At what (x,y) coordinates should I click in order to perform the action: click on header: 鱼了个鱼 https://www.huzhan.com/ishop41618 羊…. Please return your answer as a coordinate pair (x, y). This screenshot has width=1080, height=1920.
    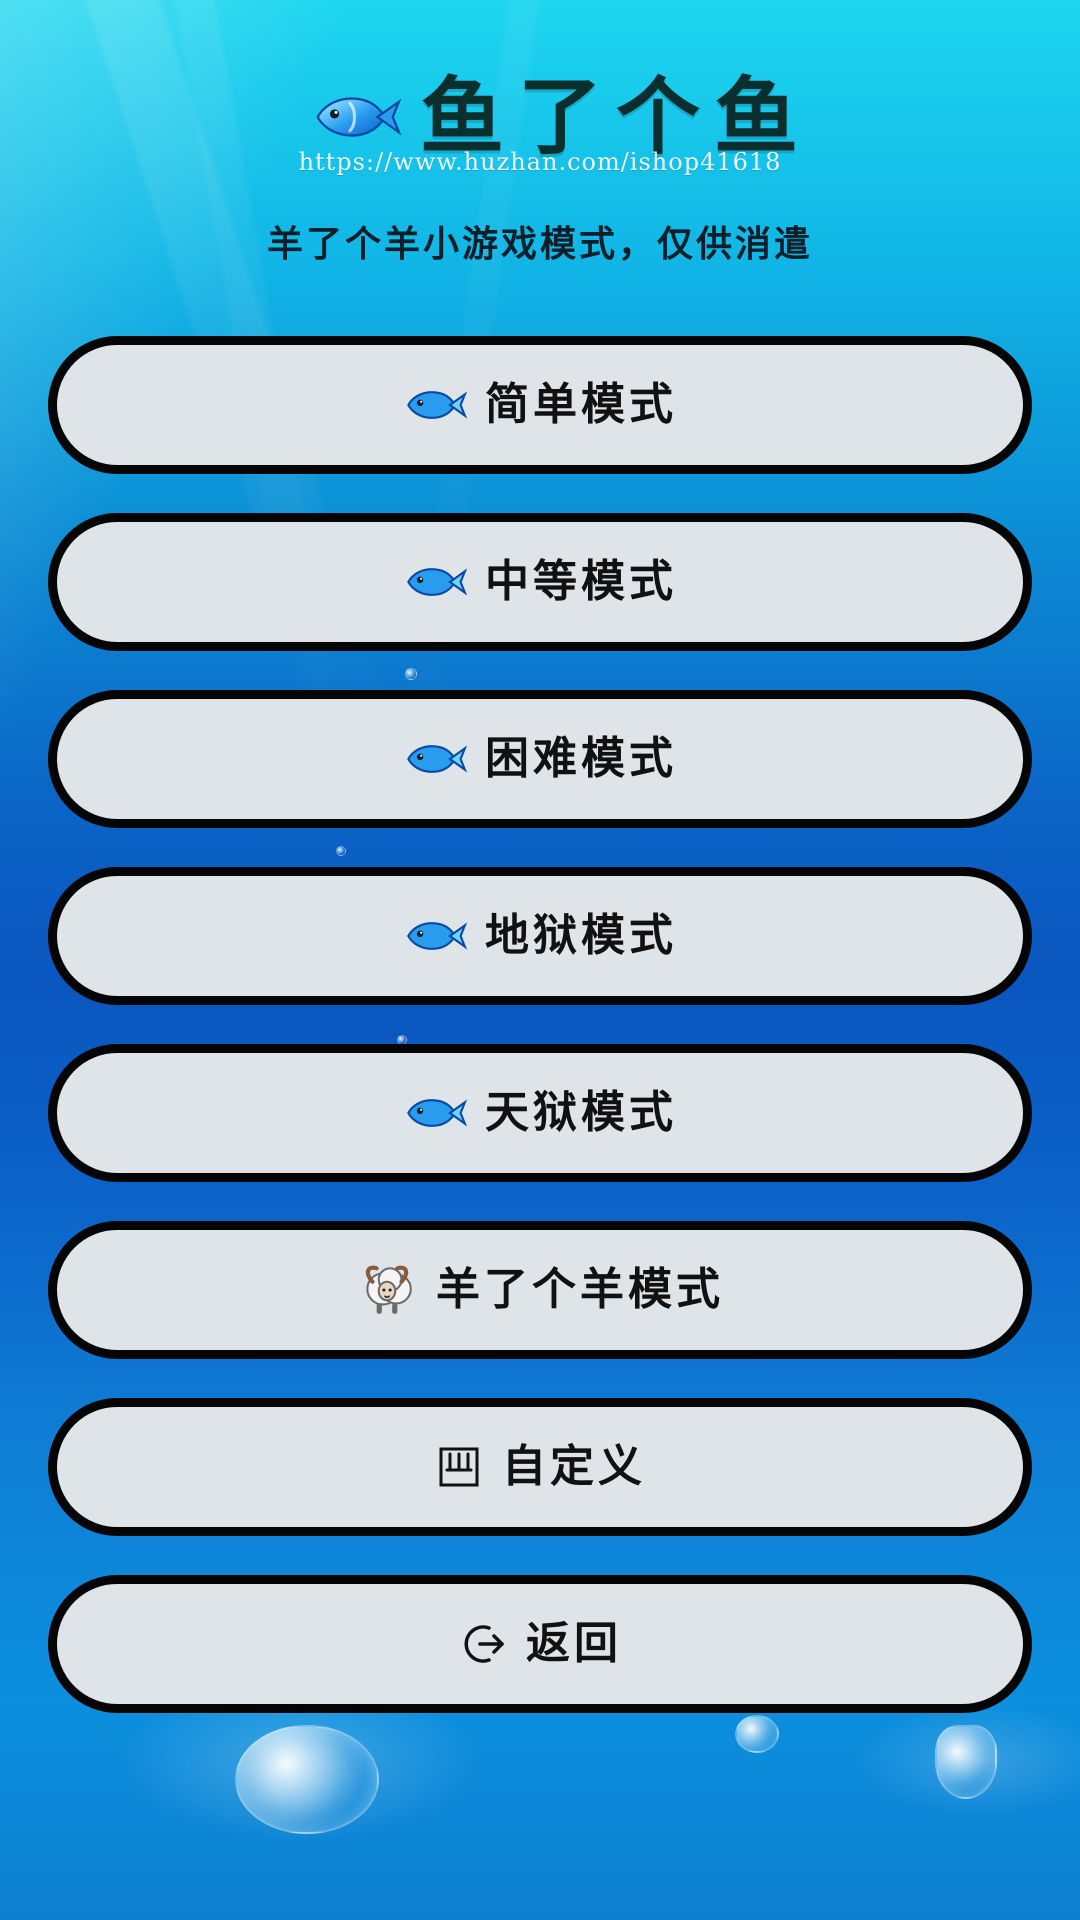
    Looking at the image, I should click on (540, 172).